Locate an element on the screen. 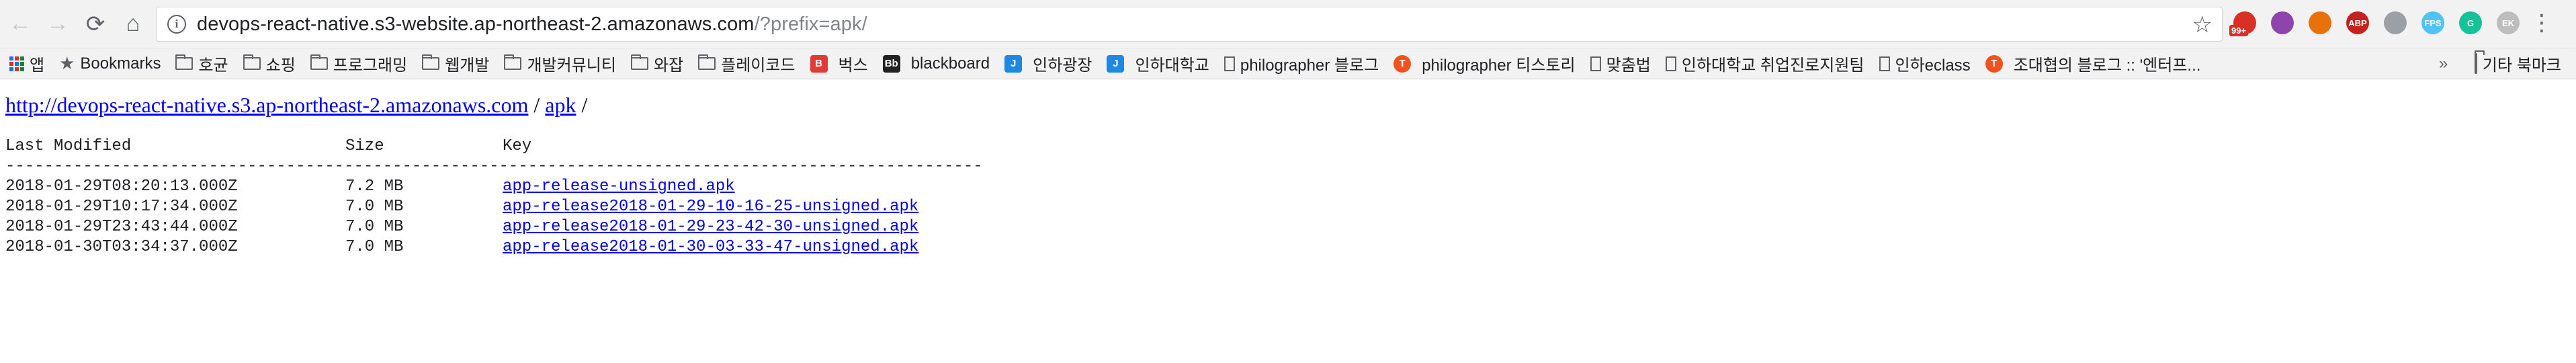  bookmark-label: 호균 is located at coordinates (213, 65).